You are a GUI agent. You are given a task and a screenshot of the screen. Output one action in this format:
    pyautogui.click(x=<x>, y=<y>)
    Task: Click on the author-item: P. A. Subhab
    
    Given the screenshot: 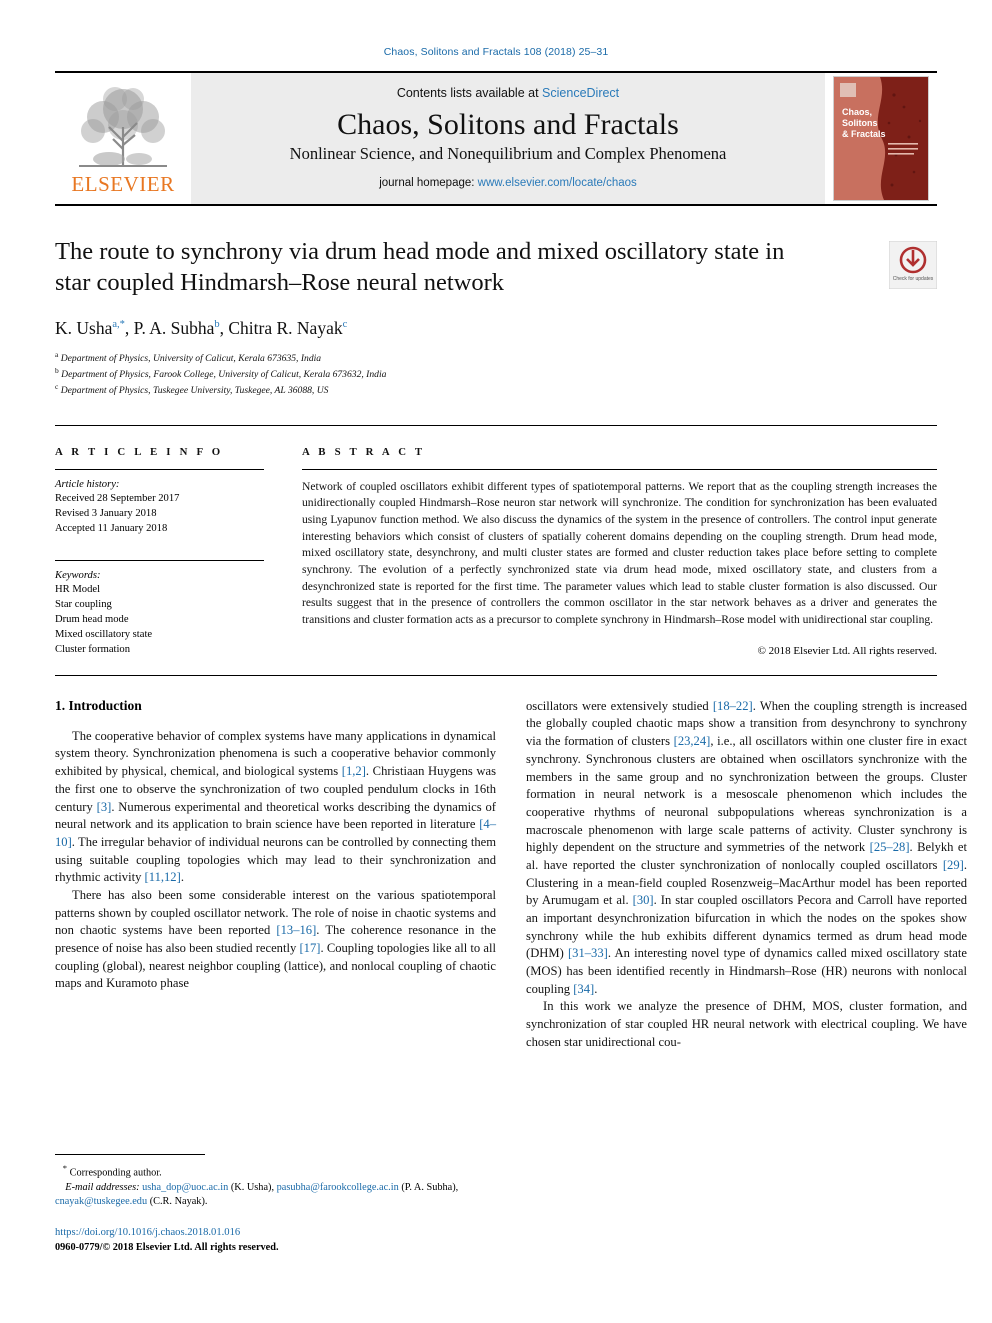 What is the action you would take?
    pyautogui.click(x=177, y=328)
    